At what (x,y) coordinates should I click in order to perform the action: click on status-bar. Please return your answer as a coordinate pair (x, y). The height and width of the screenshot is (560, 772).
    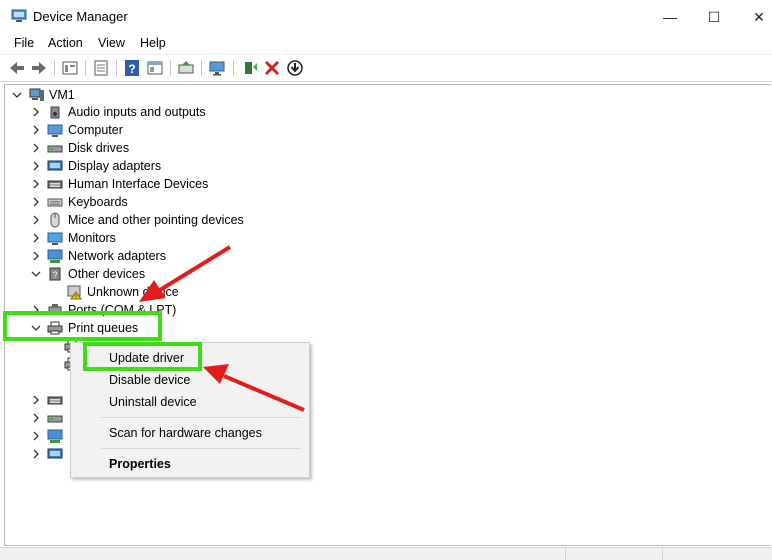
    Looking at the image, I should click on (386, 553).